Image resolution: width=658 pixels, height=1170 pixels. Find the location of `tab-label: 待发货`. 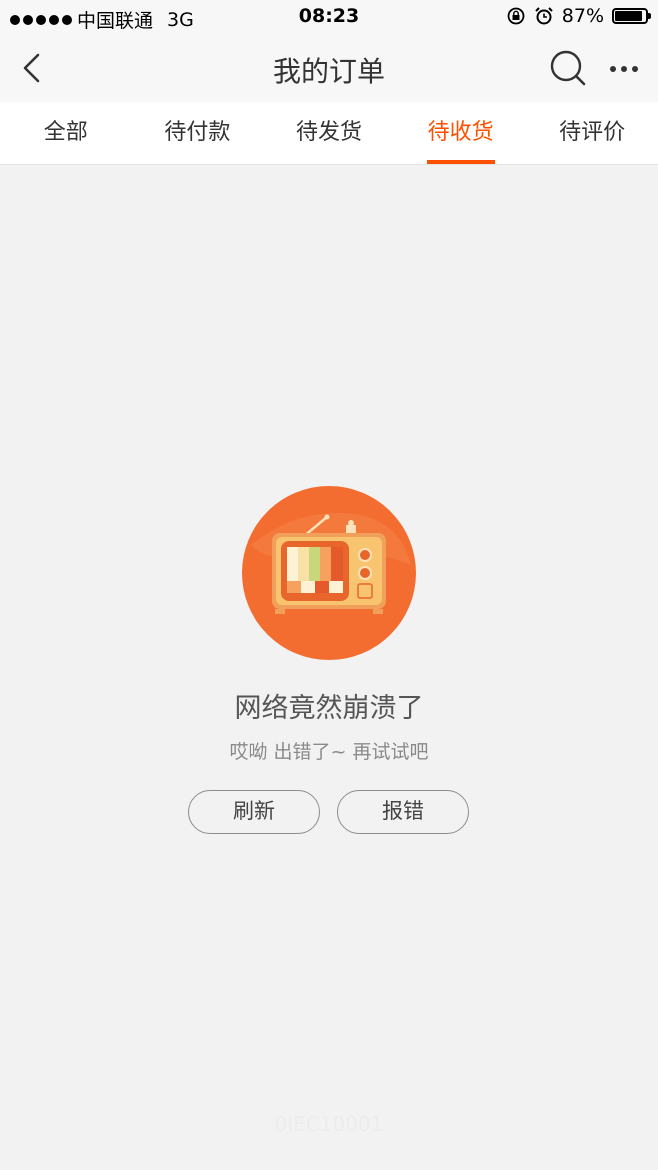

tab-label: 待发货 is located at coordinates (328, 132).